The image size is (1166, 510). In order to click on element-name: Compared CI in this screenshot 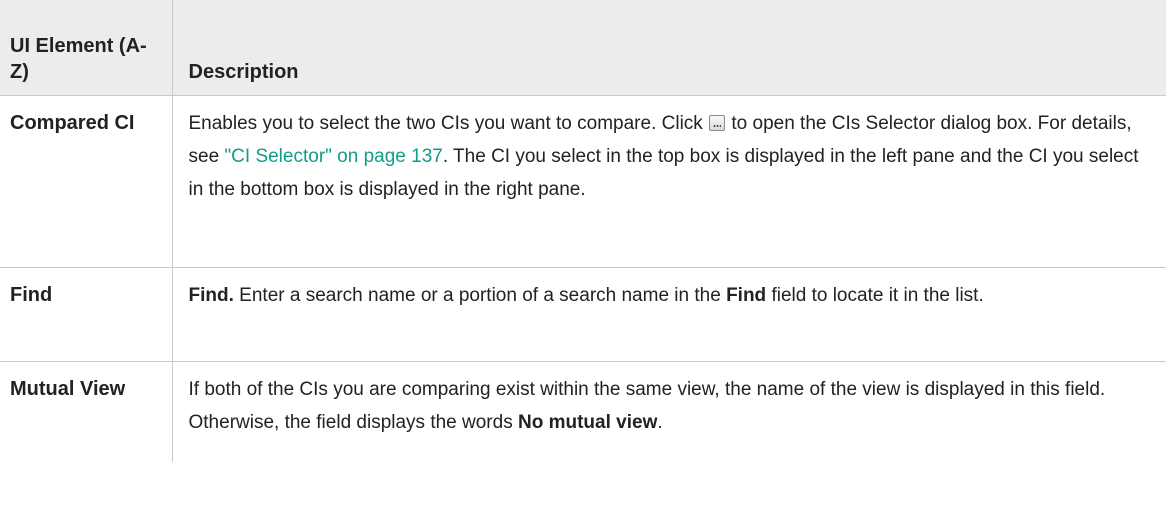, I will do `click(72, 123)`.